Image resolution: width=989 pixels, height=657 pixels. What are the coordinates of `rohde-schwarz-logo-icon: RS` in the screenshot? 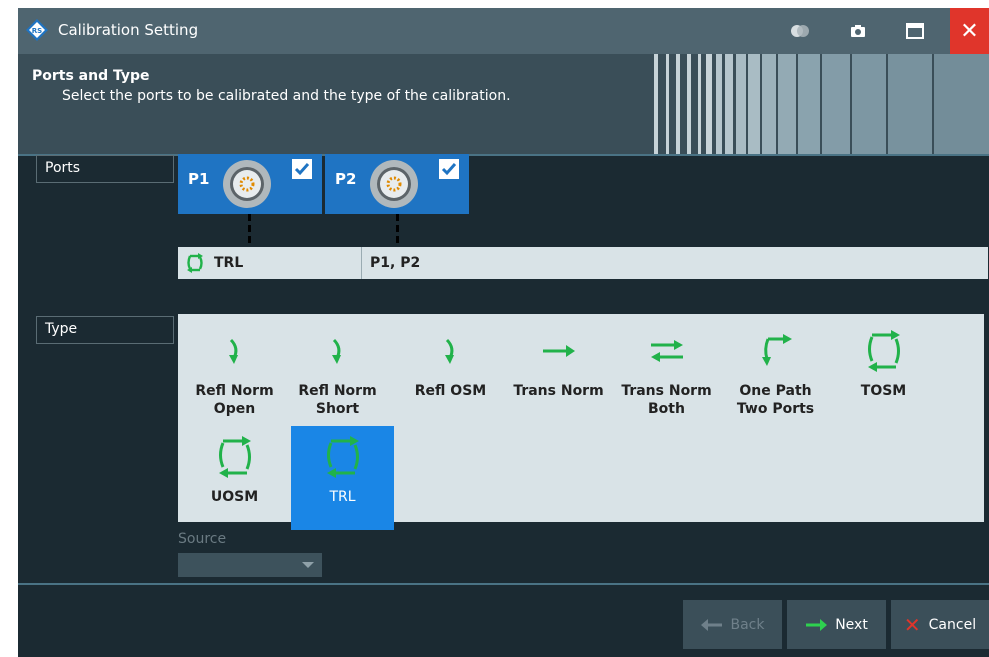 It's located at (37, 30).